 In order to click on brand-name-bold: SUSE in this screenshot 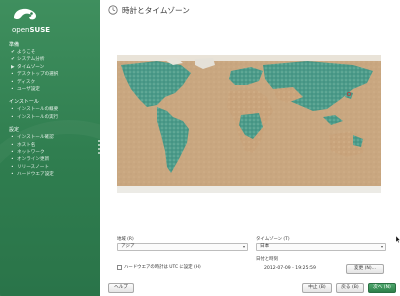, I will do `click(40, 30)`.